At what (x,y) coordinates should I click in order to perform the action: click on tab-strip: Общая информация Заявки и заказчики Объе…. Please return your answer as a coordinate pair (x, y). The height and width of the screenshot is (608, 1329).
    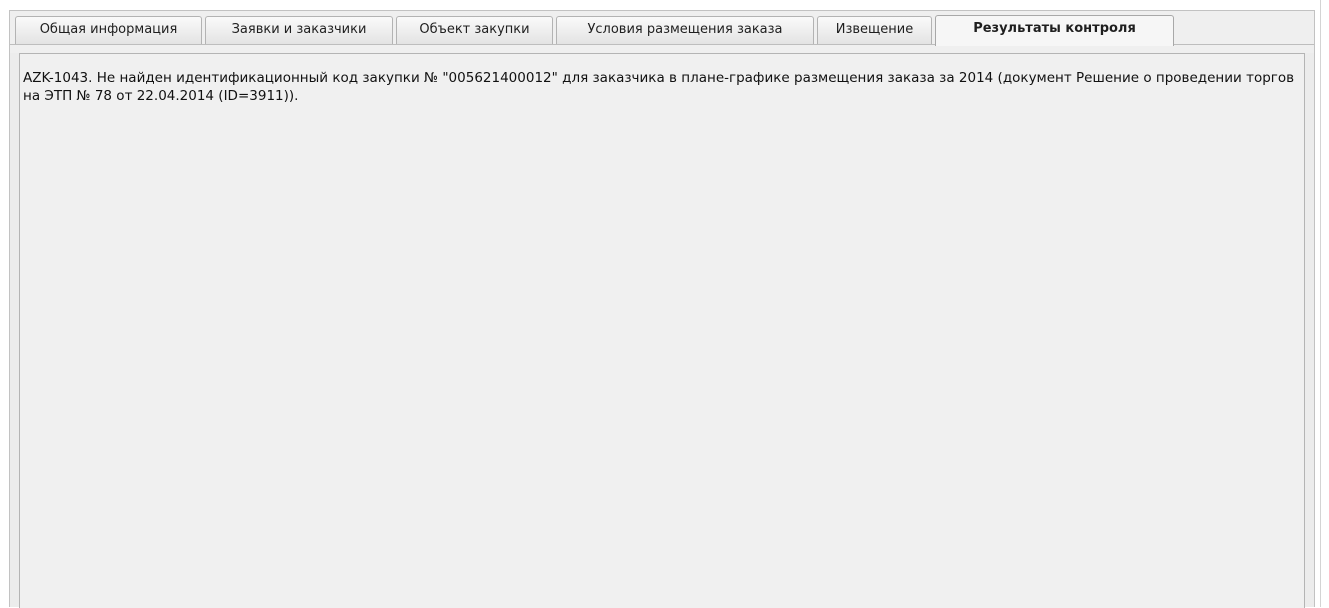
    Looking at the image, I should click on (662, 32).